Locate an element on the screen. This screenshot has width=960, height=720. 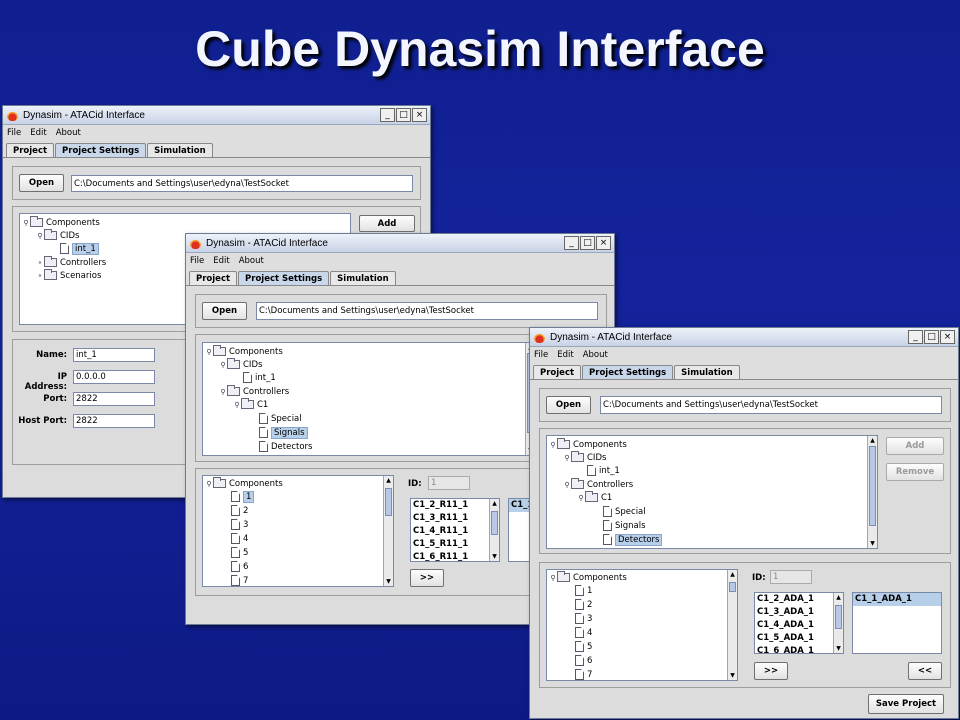
list-item: C1_2_R11_1 is located at coordinates (455, 505).